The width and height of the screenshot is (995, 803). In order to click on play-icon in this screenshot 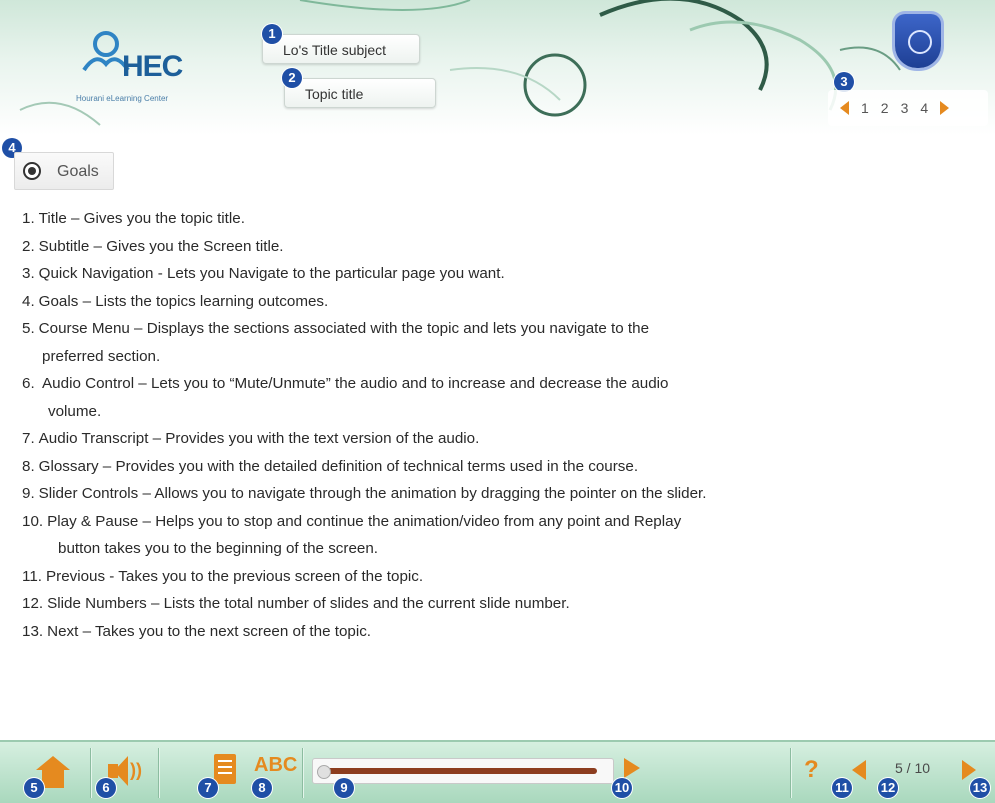, I will do `click(632, 768)`.